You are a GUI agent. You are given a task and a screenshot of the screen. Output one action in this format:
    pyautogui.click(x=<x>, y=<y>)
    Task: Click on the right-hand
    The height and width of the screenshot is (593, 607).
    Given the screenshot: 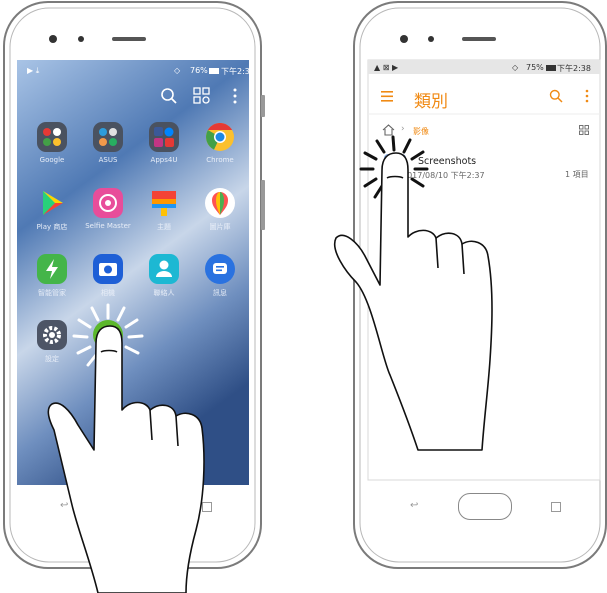 What is the action you would take?
    pyautogui.click(x=413, y=301)
    